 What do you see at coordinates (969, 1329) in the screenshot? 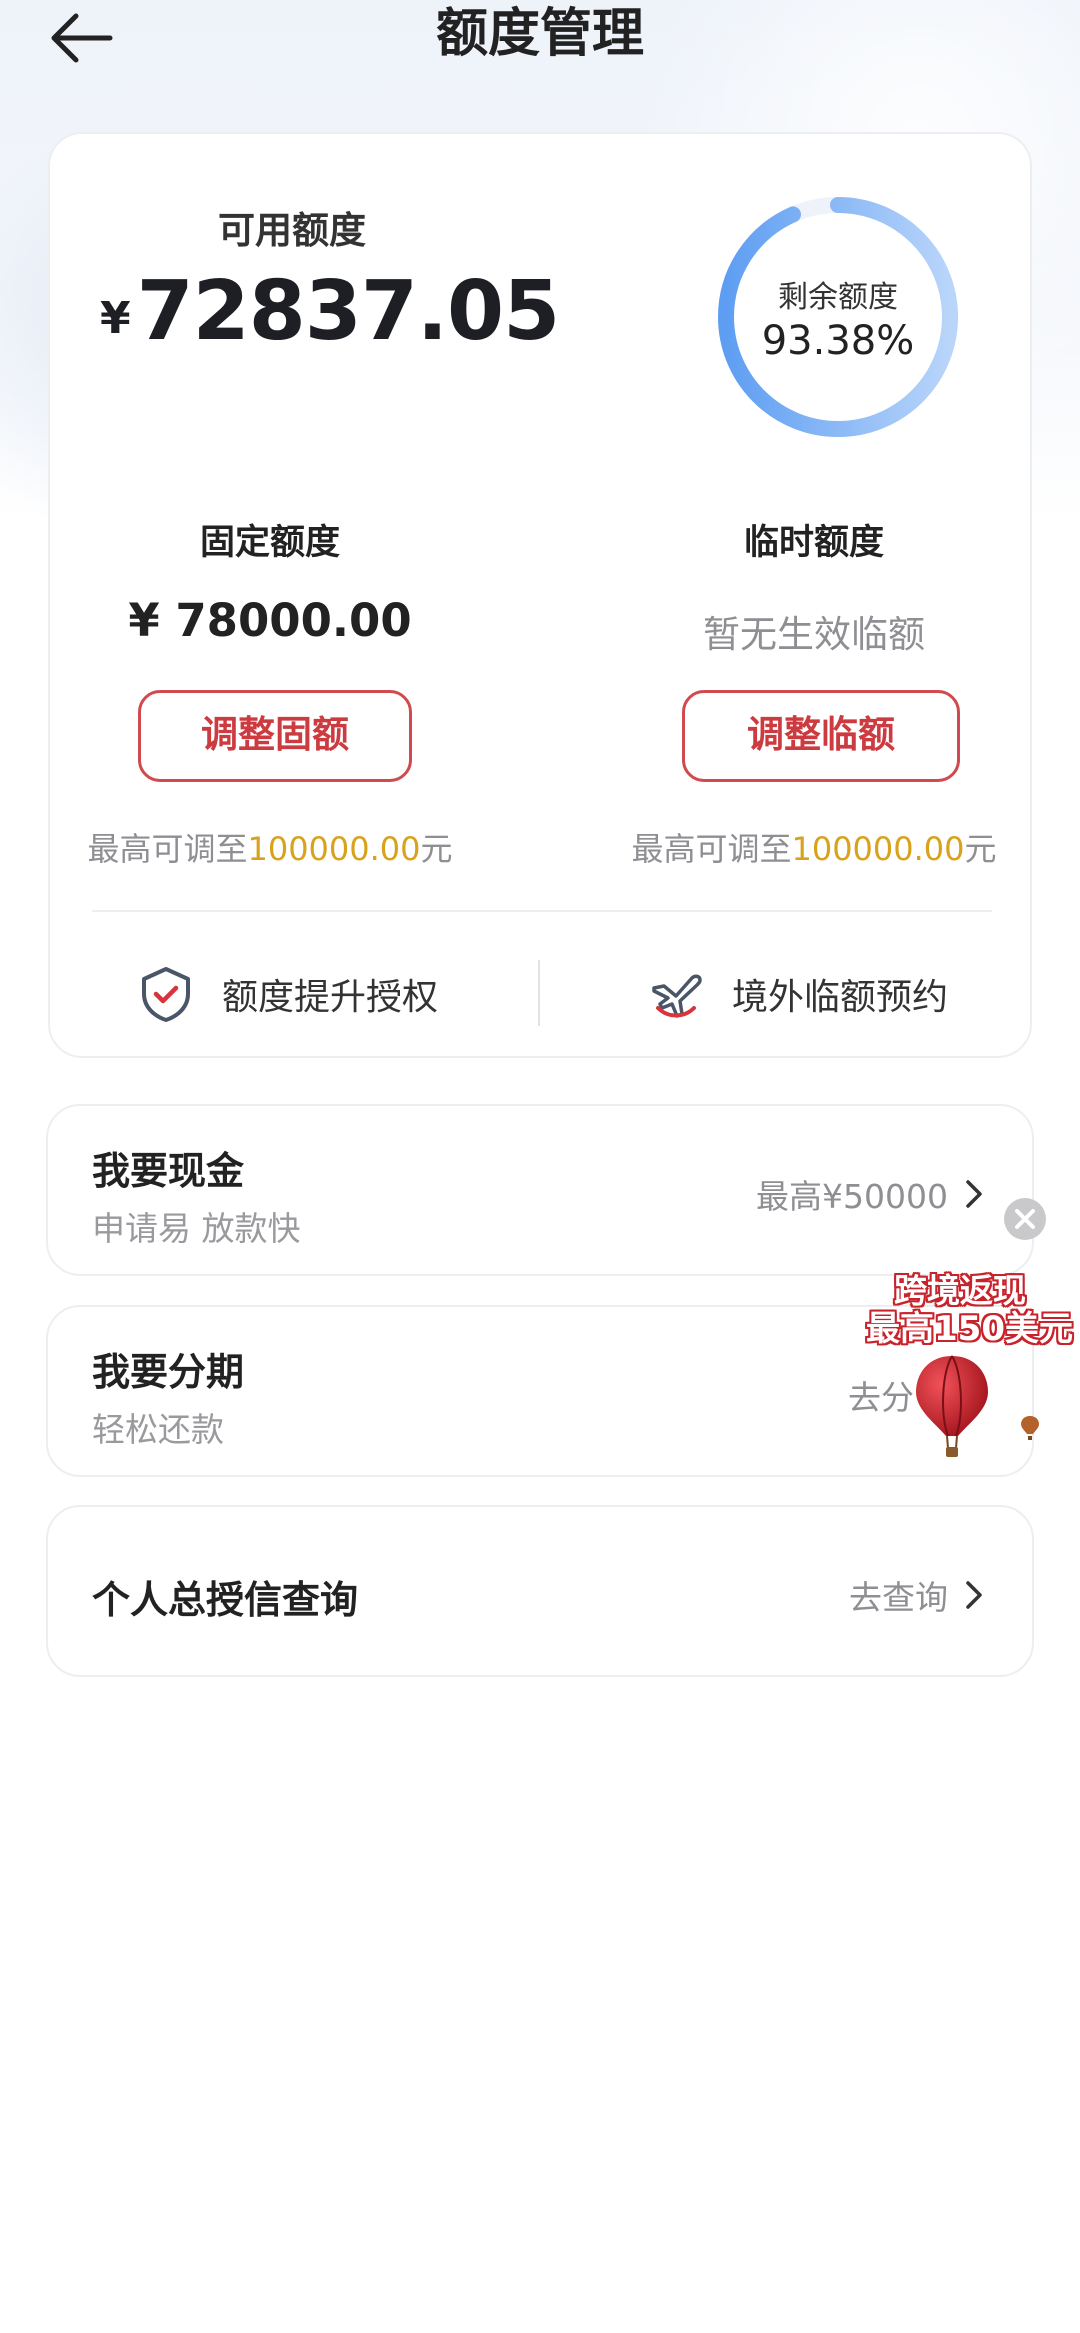
I see `ad-line-2: 最高150美元` at bounding box center [969, 1329].